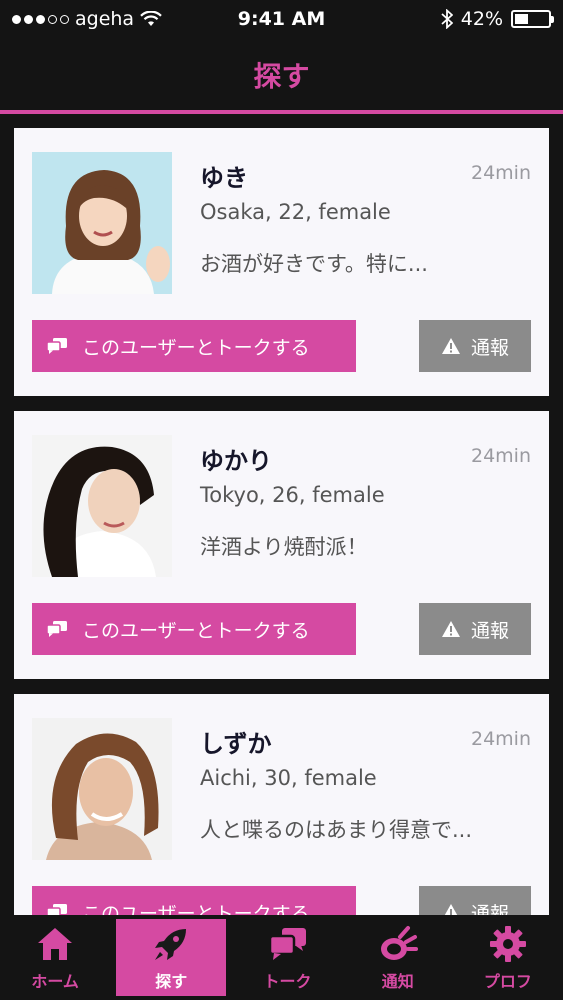 This screenshot has height=1000, width=563. What do you see at coordinates (295, 212) in the screenshot?
I see `user-meta: Osaka, 22, female` at bounding box center [295, 212].